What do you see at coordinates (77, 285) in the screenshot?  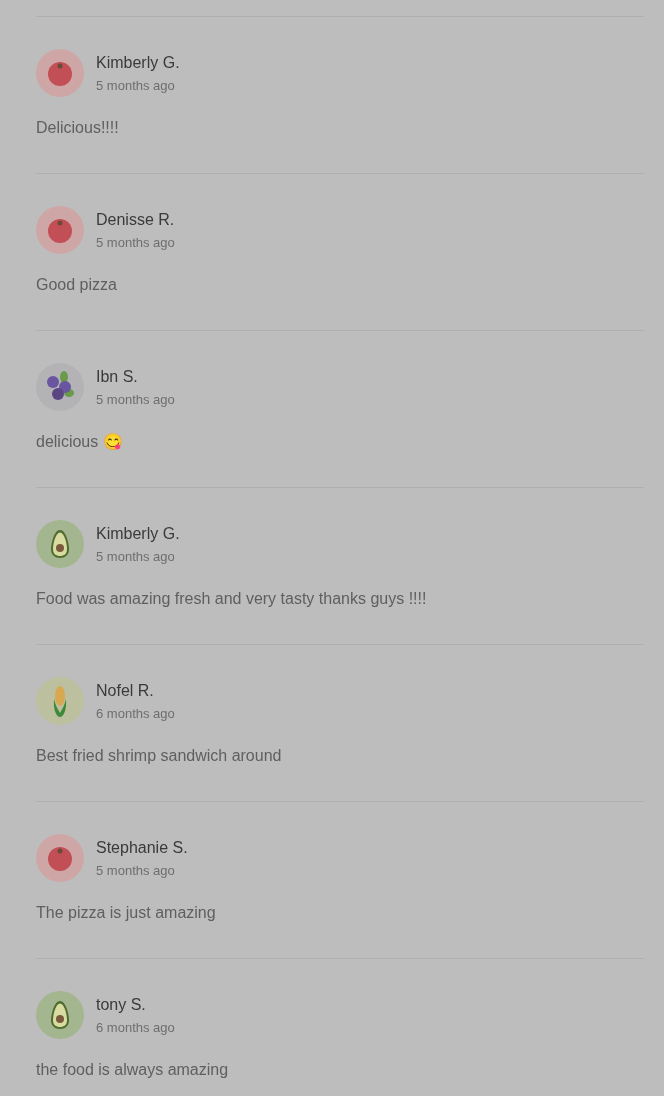 I see `review-text: Good pizza` at bounding box center [77, 285].